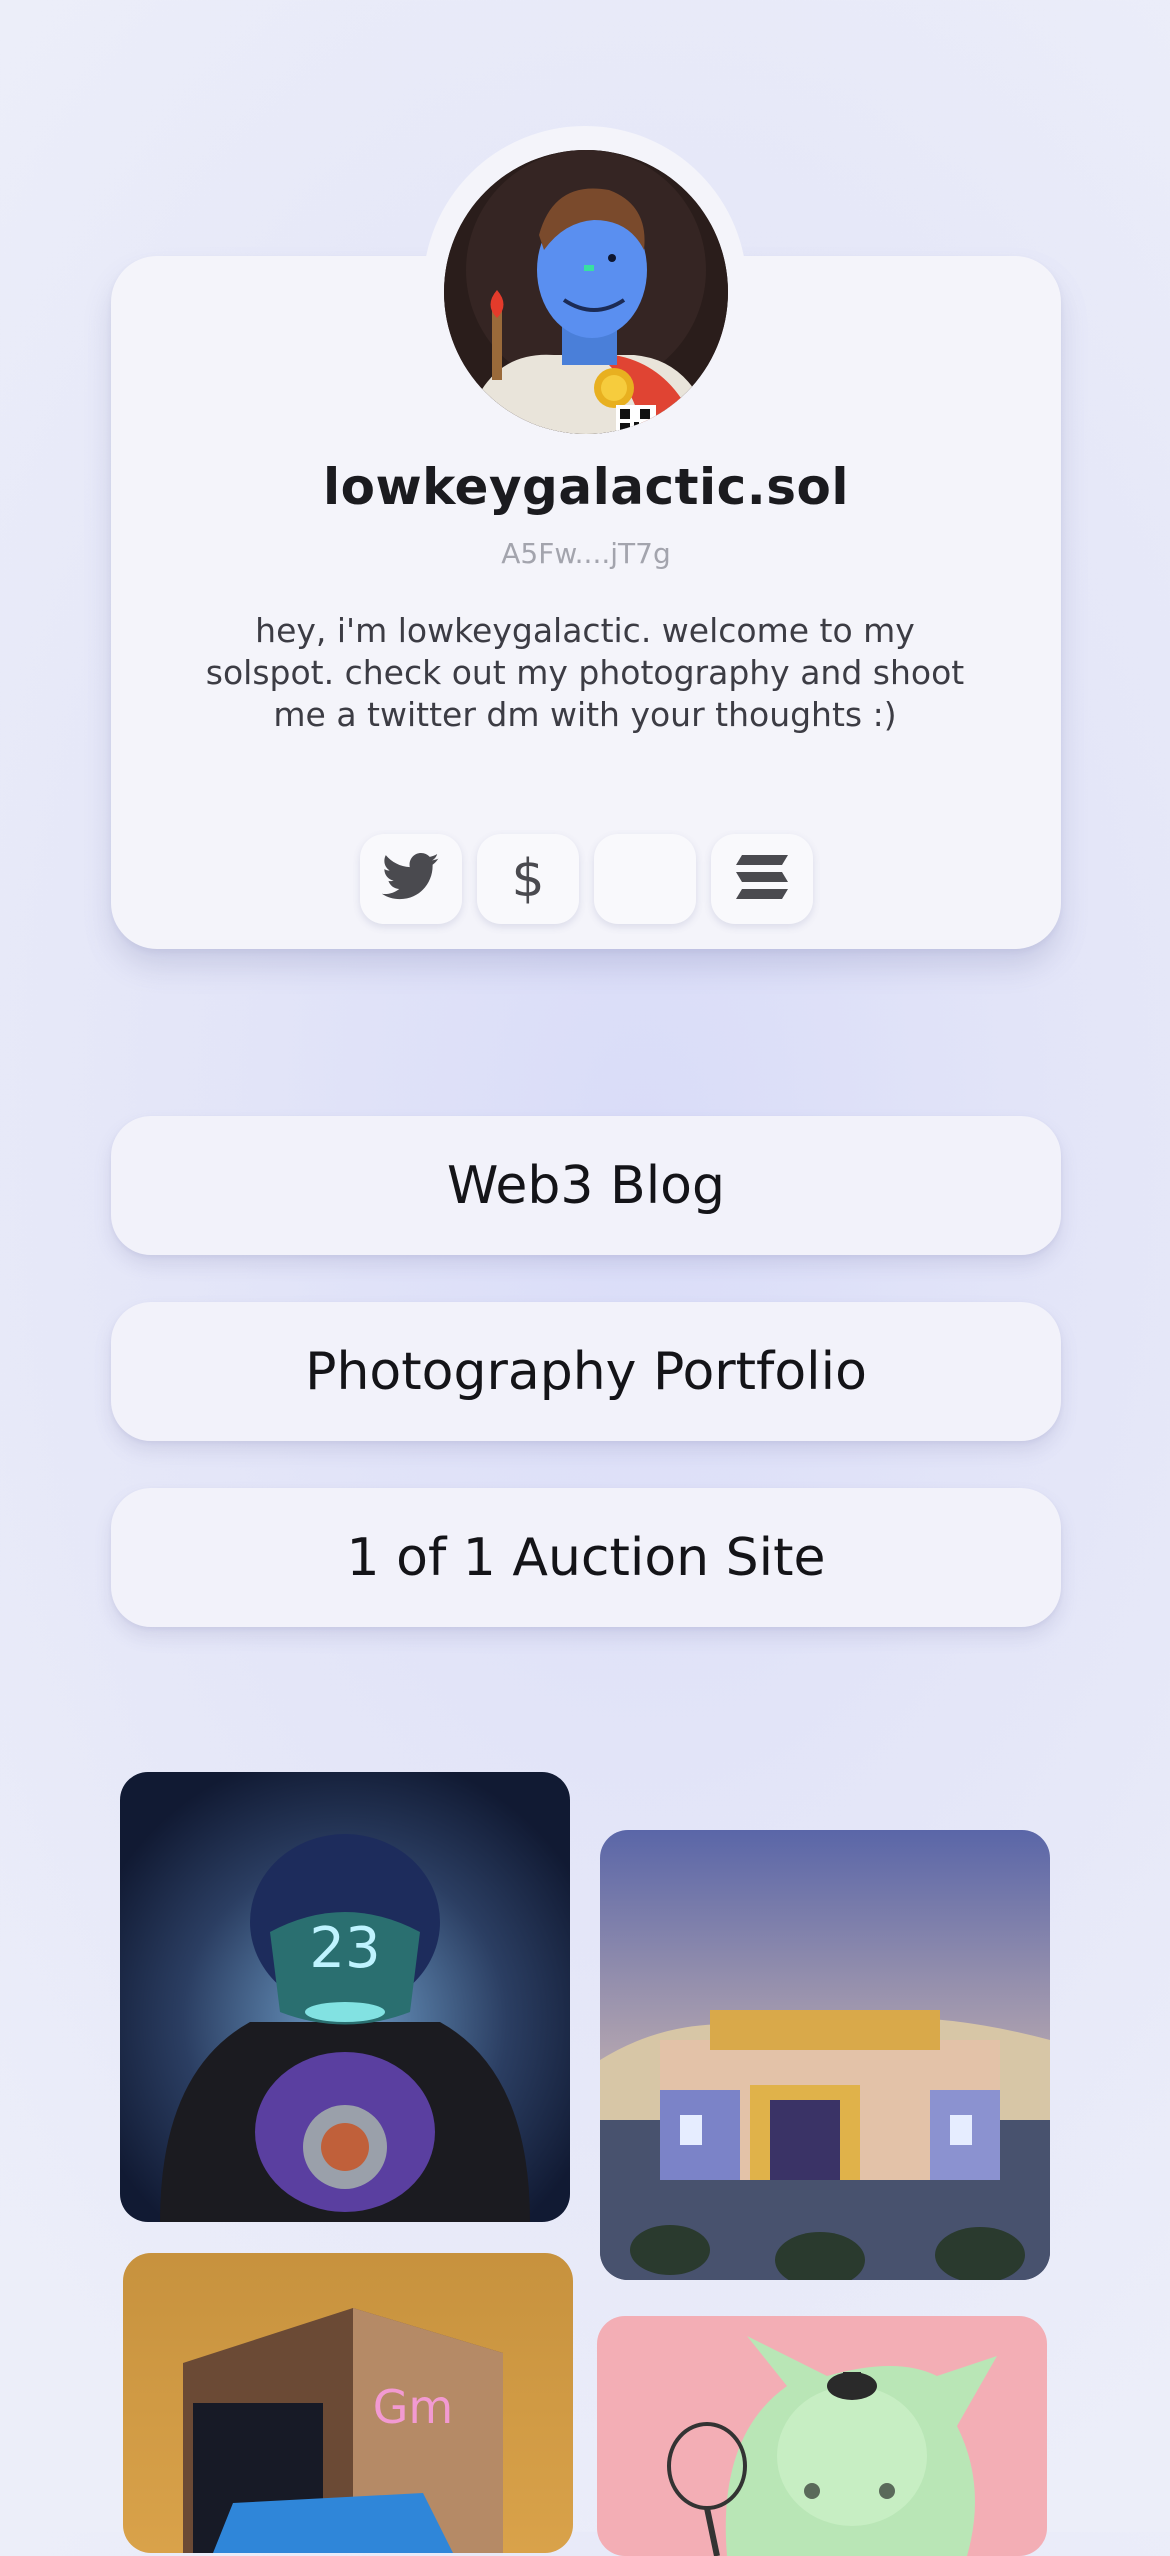 The height and width of the screenshot is (2556, 1170). Describe the element at coordinates (348, 2403) in the screenshot. I see `gallery-tile-gm-room: Gm` at that location.